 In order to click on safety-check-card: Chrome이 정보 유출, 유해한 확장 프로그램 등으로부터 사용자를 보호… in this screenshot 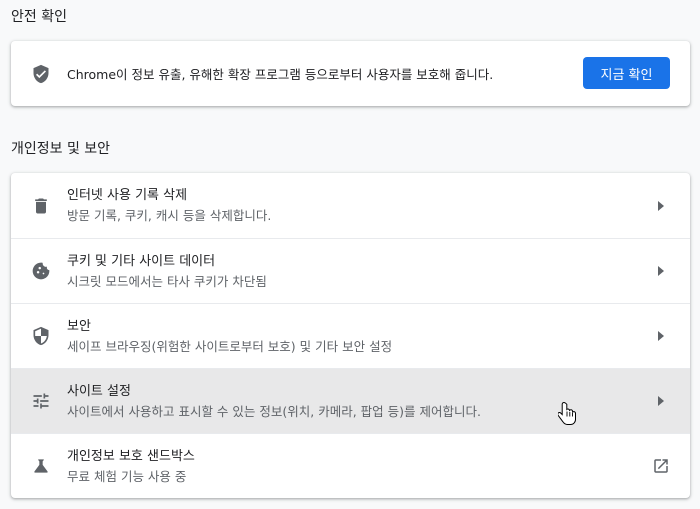, I will do `click(350, 73)`.